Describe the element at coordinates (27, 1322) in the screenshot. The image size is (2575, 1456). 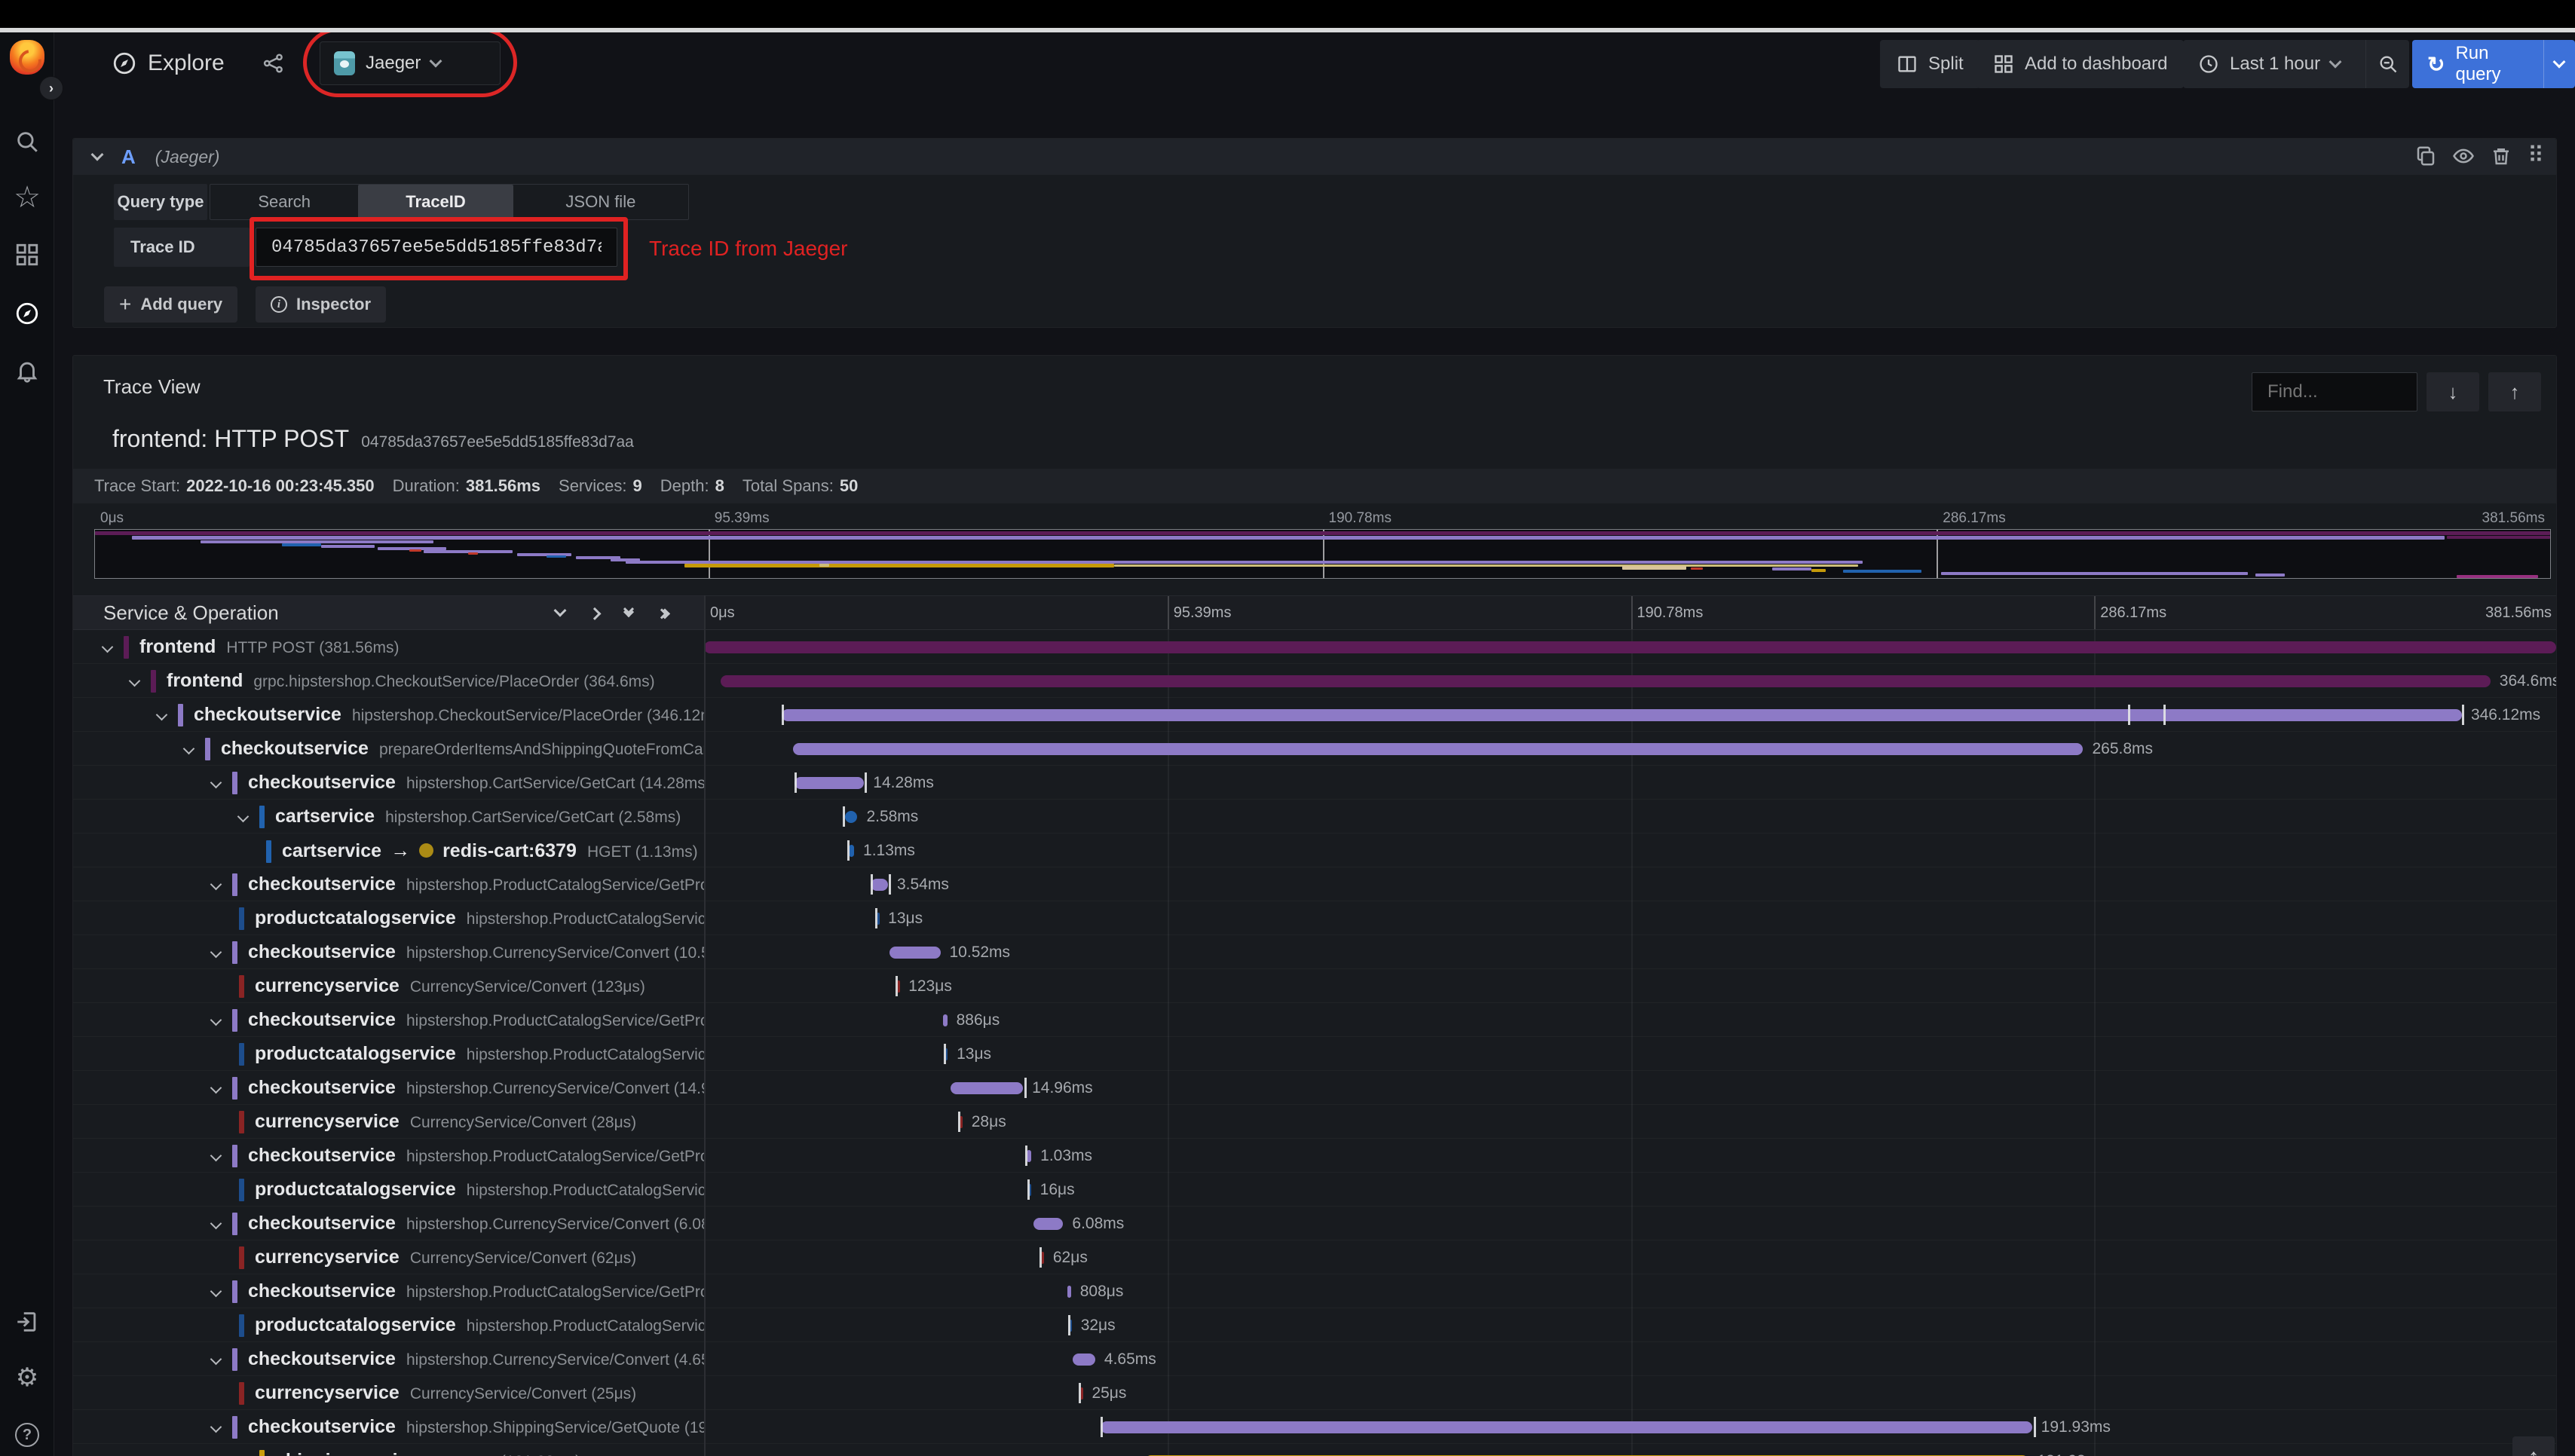
I see `sign-in-icon` at that location.